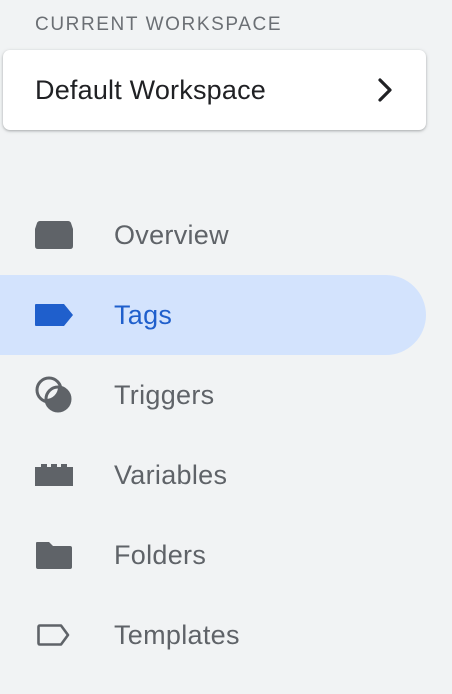 The width and height of the screenshot is (452, 694). What do you see at coordinates (54, 315) in the screenshot?
I see `tag-icon` at bounding box center [54, 315].